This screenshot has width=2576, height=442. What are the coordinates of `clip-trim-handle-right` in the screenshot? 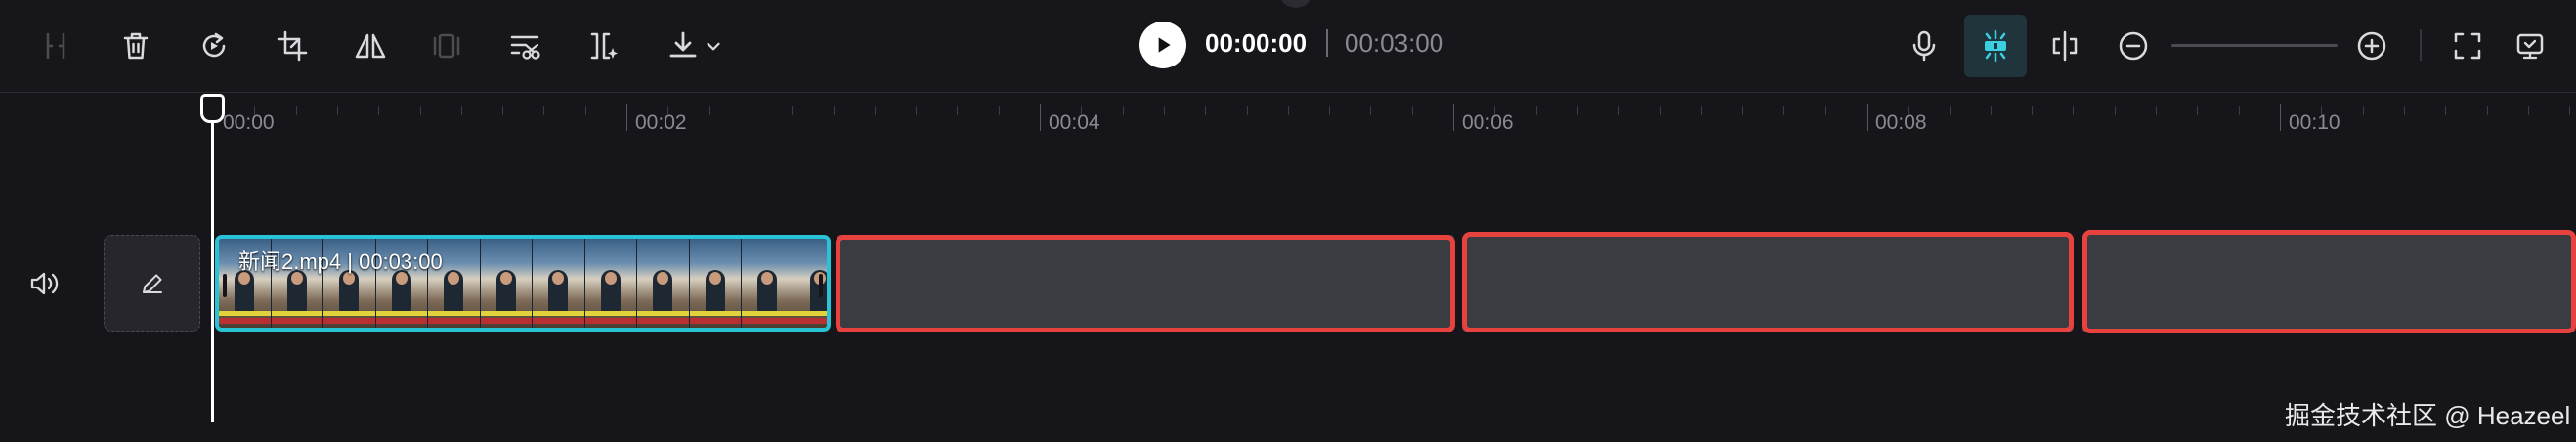 It's located at (821, 285).